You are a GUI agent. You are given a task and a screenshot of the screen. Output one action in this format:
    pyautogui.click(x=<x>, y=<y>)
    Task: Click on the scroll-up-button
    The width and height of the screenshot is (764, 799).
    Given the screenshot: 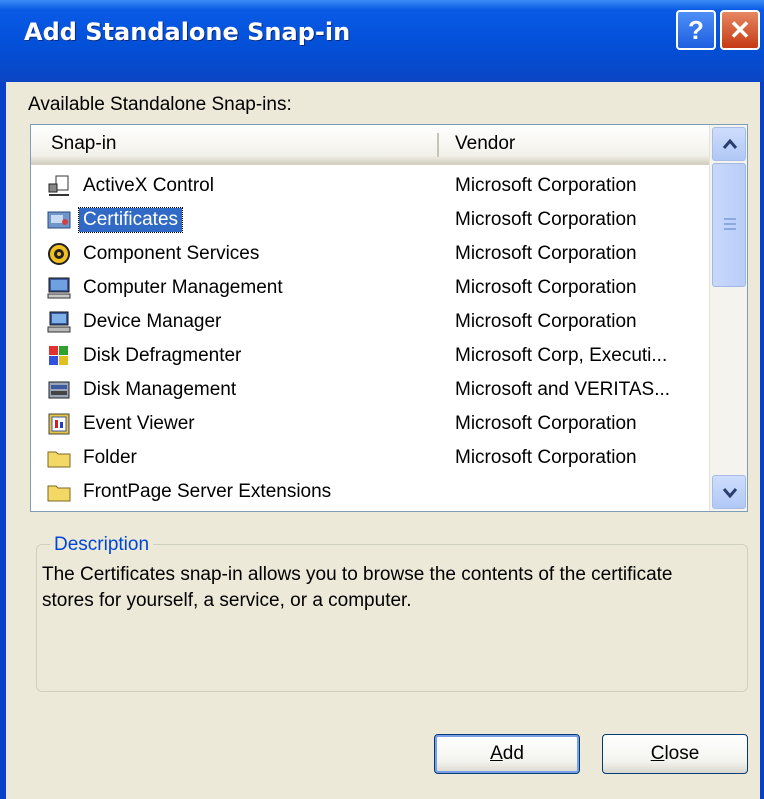 What is the action you would take?
    pyautogui.click(x=729, y=144)
    